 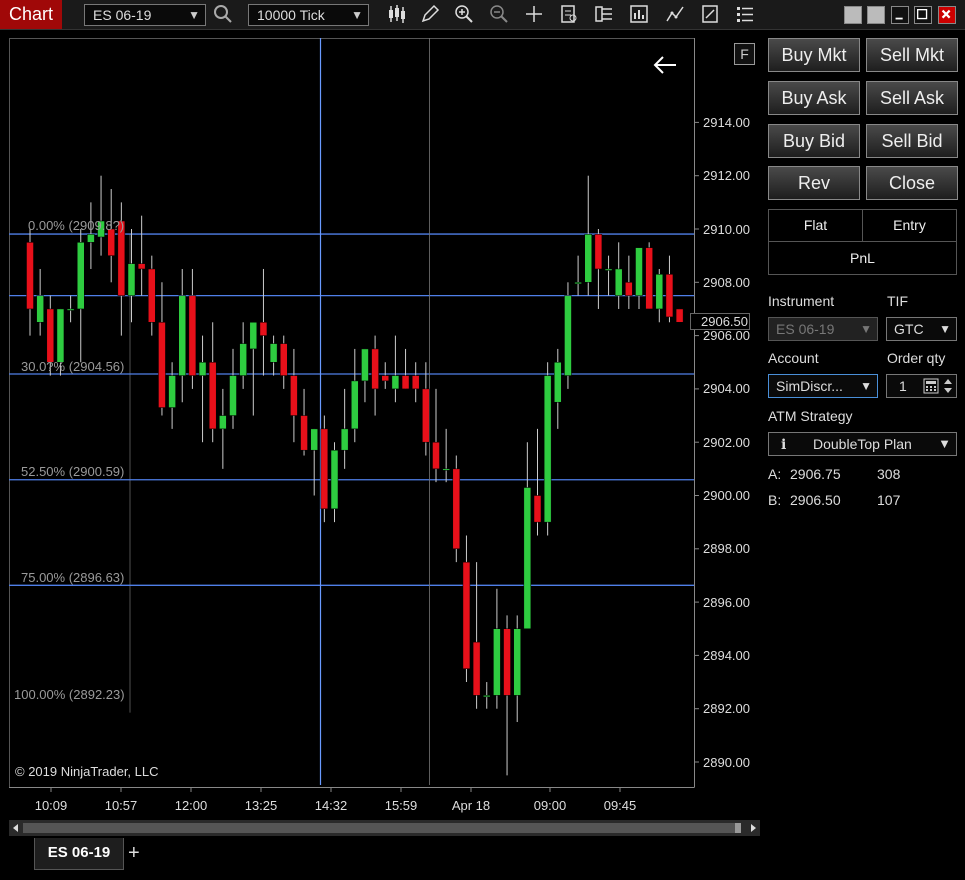 What do you see at coordinates (726, 655) in the screenshot?
I see `price-axis-label: 2894.00` at bounding box center [726, 655].